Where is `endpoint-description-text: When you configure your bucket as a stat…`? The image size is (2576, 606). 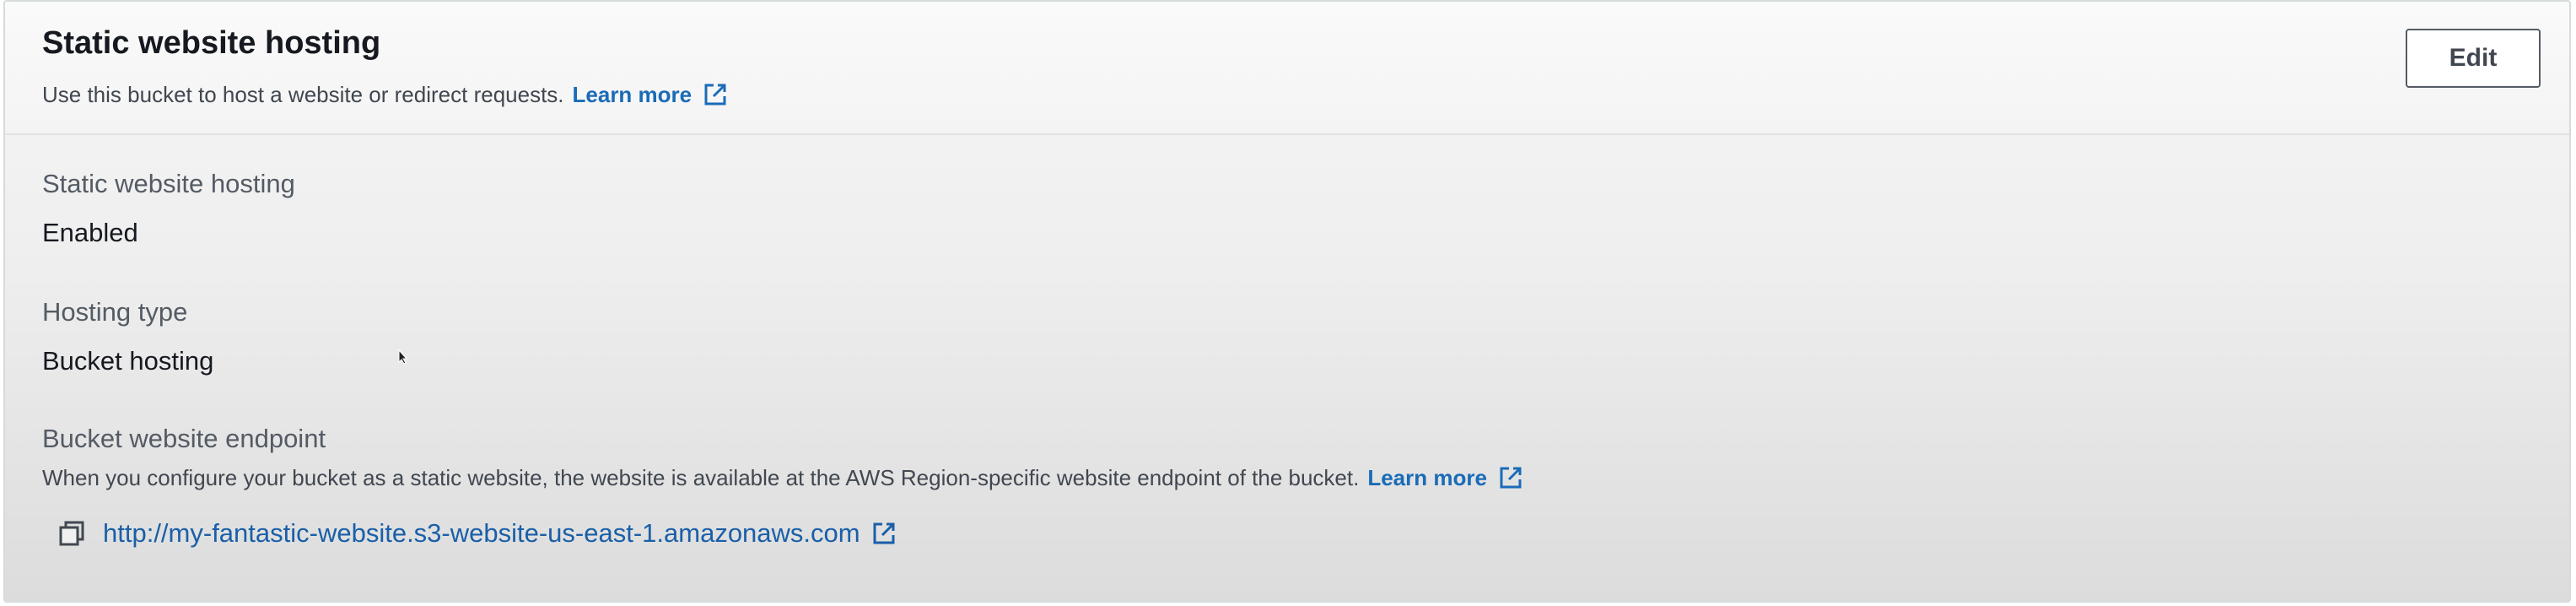 endpoint-description-text: When you configure your bucket as a stat… is located at coordinates (701, 477).